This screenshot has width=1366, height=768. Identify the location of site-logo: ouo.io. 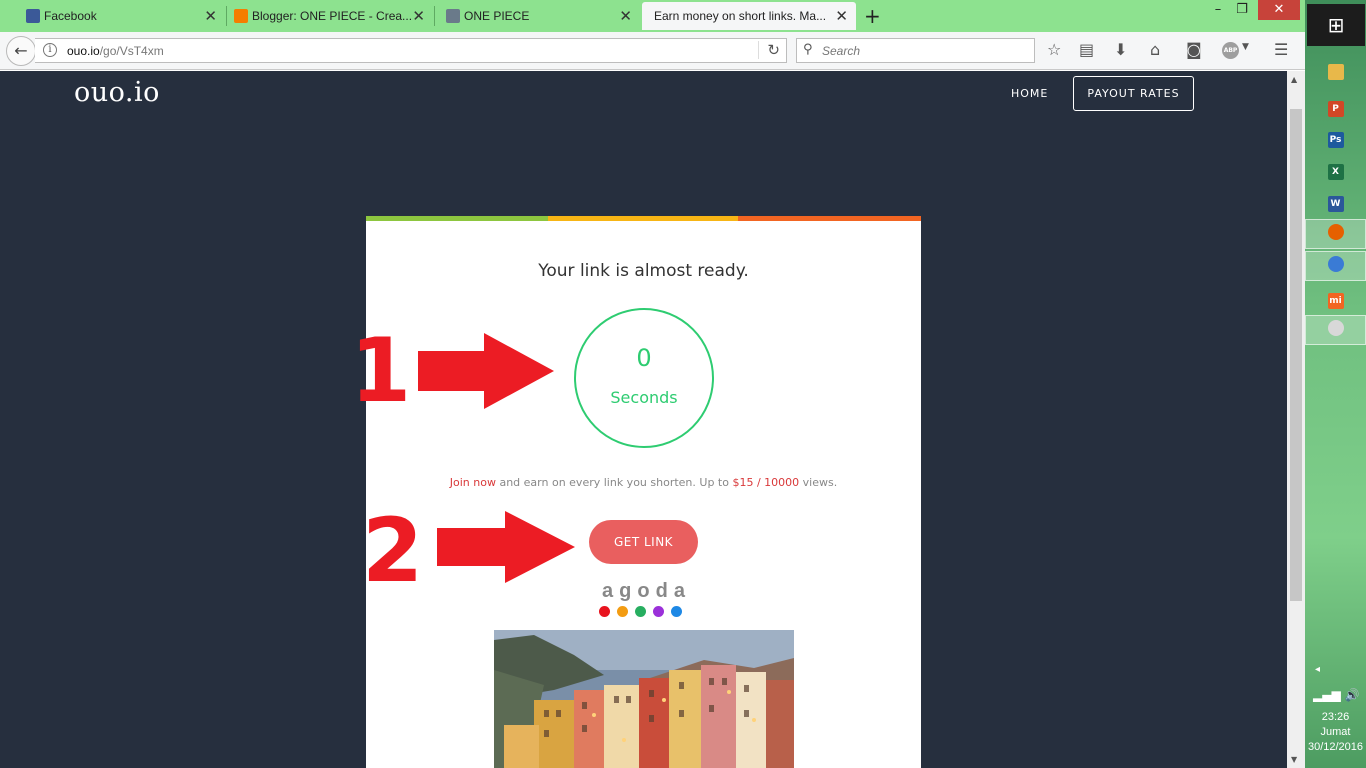
(117, 92).